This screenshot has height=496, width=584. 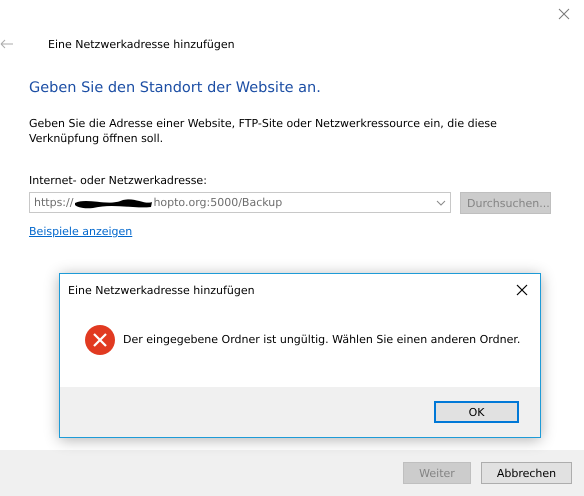 I want to click on address-value-end: hopto.org:5000/Backup, so click(x=217, y=202).